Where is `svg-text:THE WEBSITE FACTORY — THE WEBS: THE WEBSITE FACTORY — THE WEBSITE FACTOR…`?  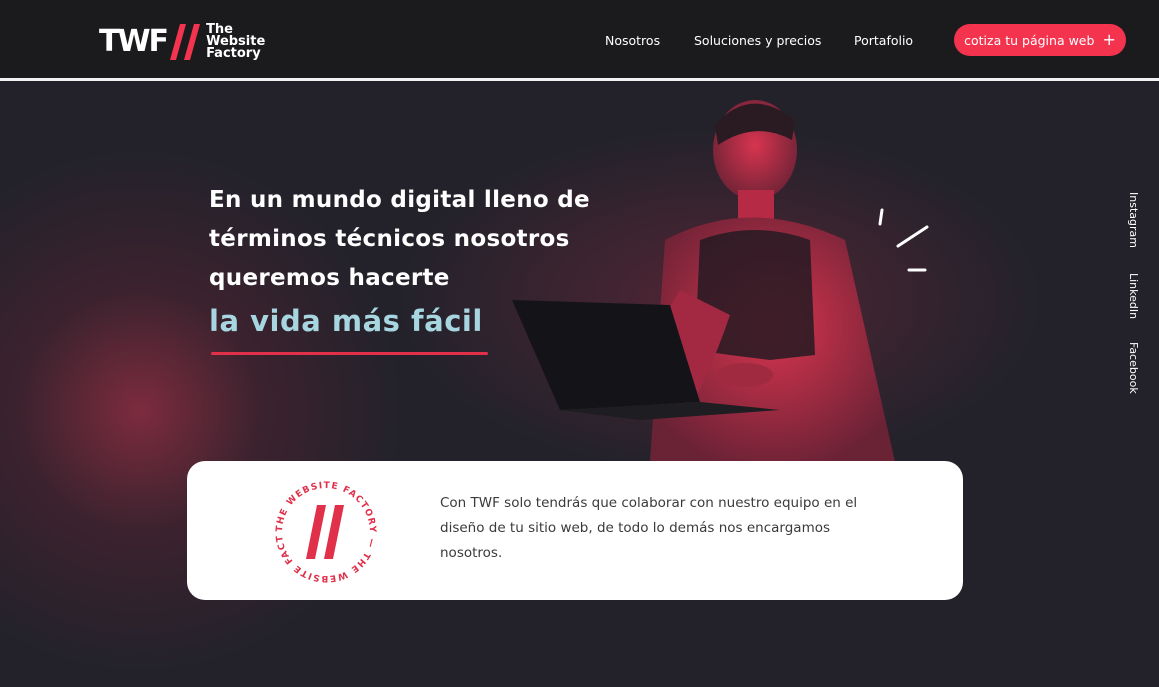
svg-text:THE WEBSITE FACTORY — THE WEBS: THE WEBSITE FACTORY — THE WEBSITE FACTOR… is located at coordinates (324, 530).